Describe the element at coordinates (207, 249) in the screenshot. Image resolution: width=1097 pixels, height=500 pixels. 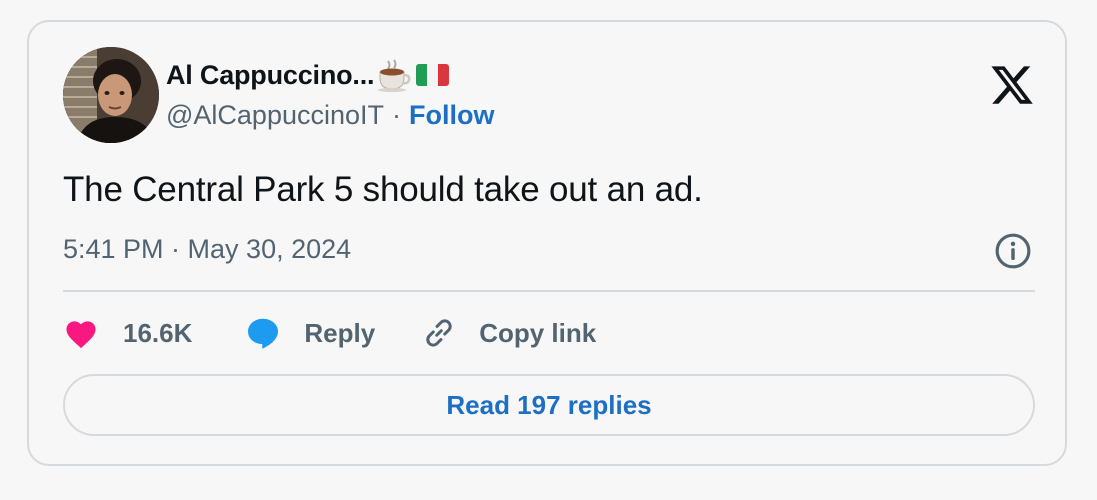
I see `tweet-timestamp: 5:41 PM · May 30, 2024` at that location.